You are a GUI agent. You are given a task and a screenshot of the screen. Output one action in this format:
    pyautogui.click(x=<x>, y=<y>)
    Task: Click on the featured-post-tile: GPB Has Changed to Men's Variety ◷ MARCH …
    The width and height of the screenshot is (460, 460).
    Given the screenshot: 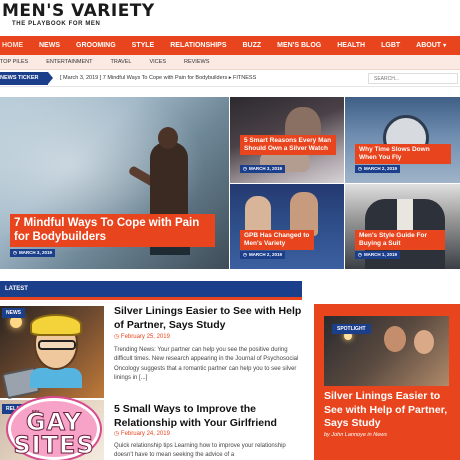 What is the action you would take?
    pyautogui.click(x=287, y=226)
    